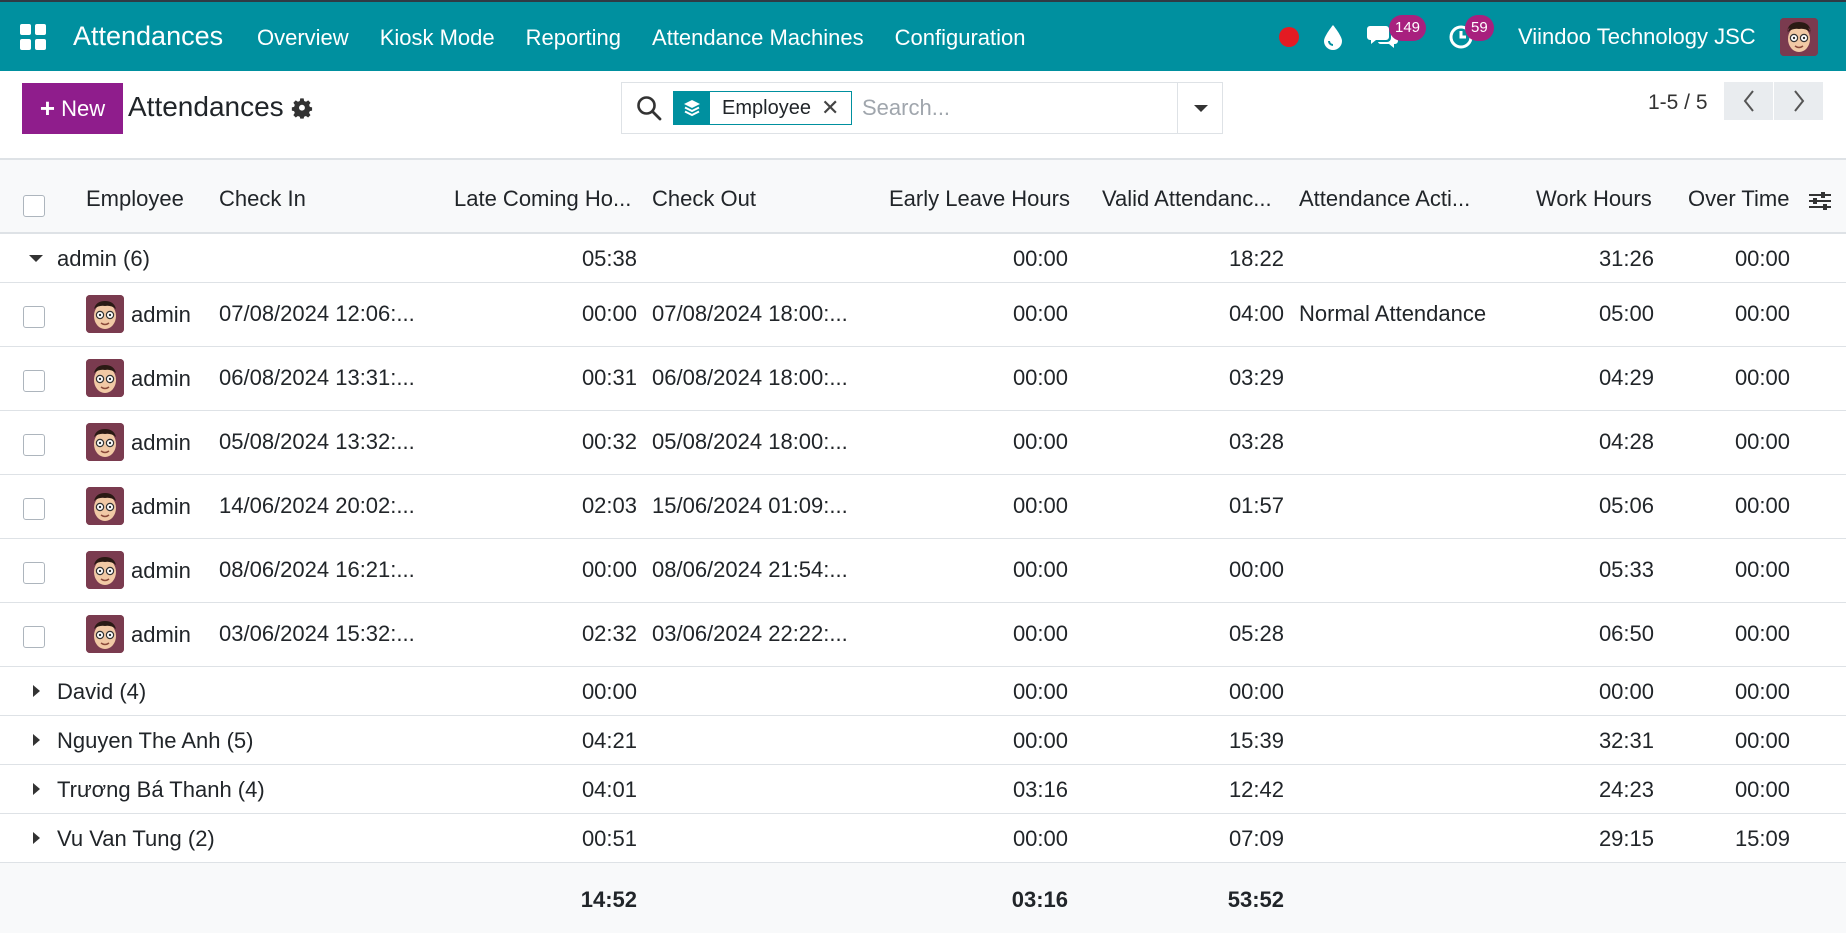  What do you see at coordinates (1256, 569) in the screenshot?
I see `cell-valid: 00:00` at bounding box center [1256, 569].